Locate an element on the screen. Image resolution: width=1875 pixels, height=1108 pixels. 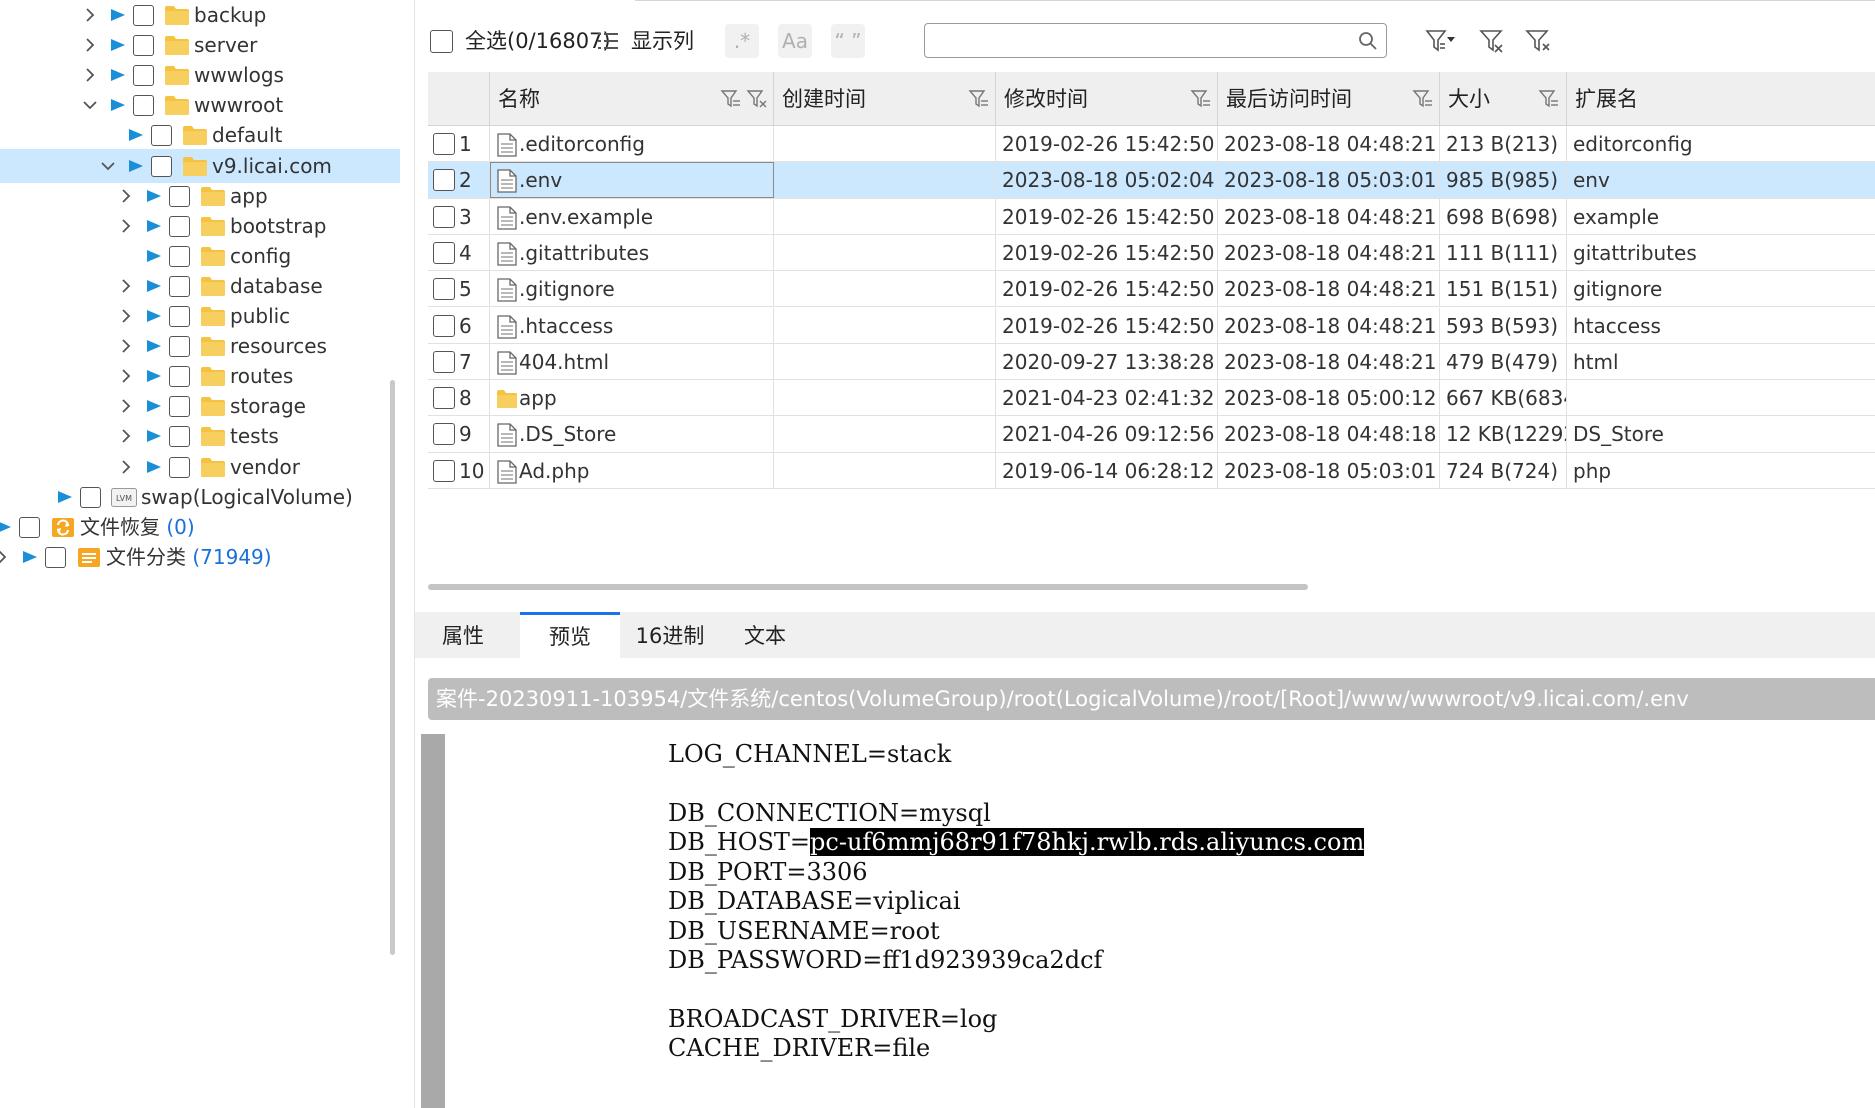
tree-item: routes is located at coordinates (207, 376).